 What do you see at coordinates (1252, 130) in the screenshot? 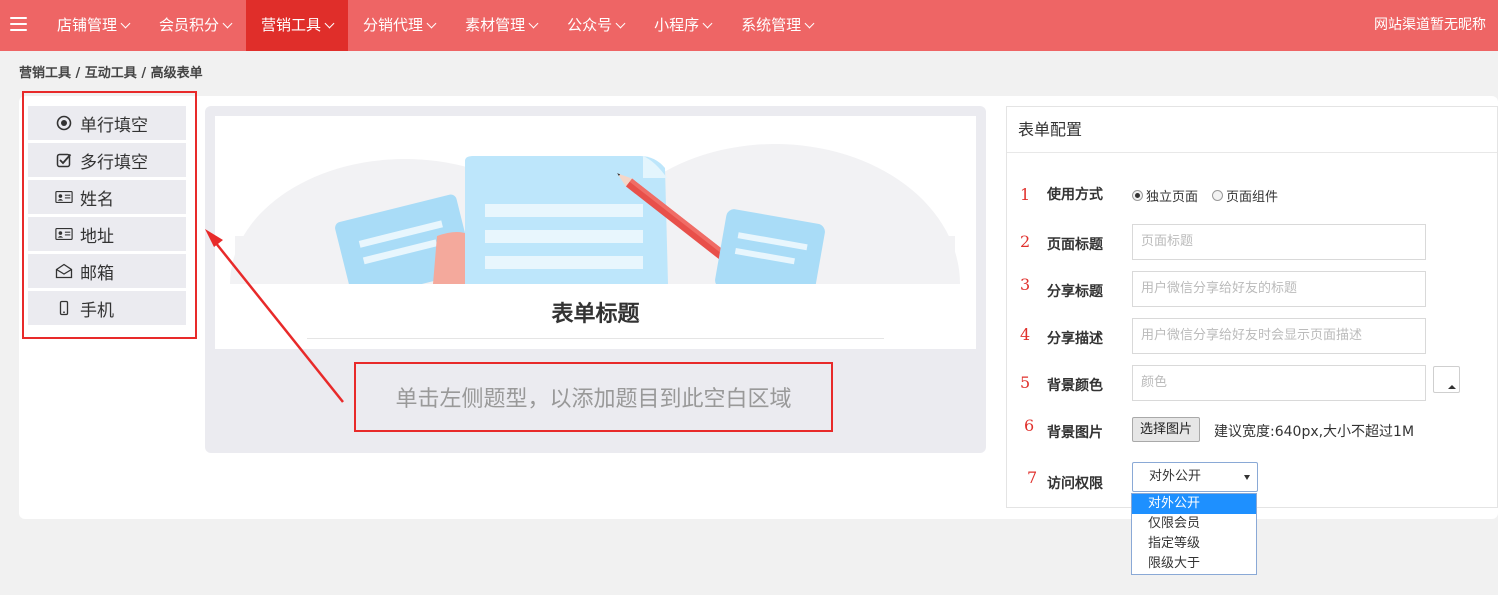
I see `config-title: 表单配置` at bounding box center [1252, 130].